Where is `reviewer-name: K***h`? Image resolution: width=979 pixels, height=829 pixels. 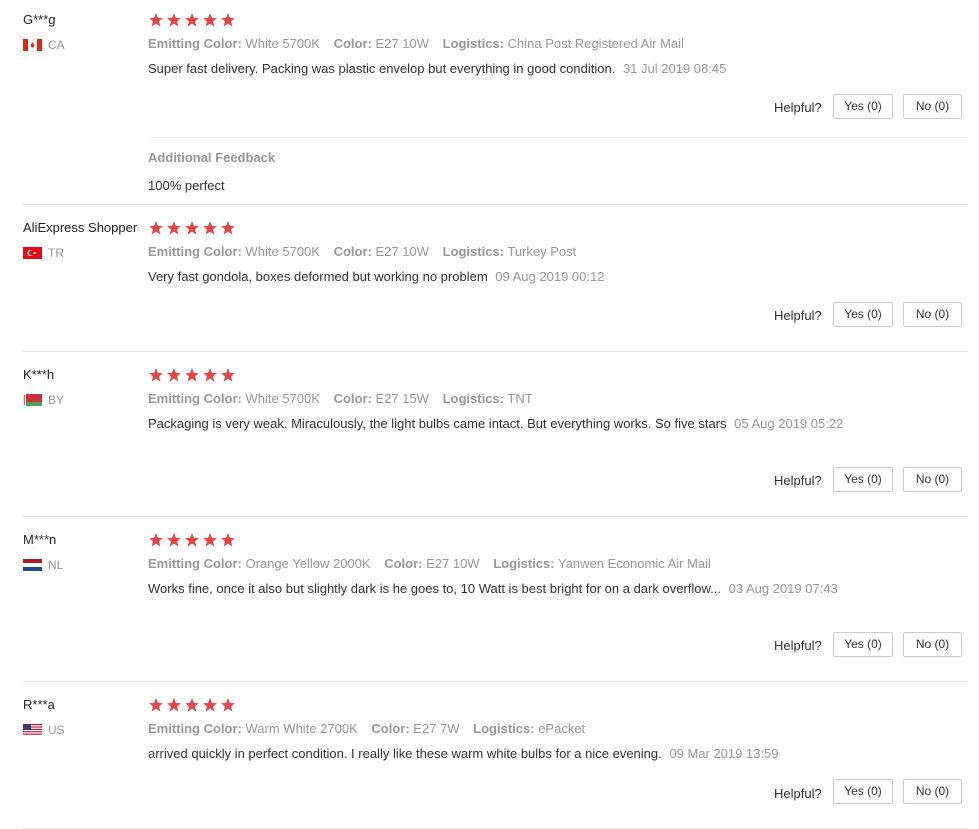 reviewer-name: K***h is located at coordinates (39, 374).